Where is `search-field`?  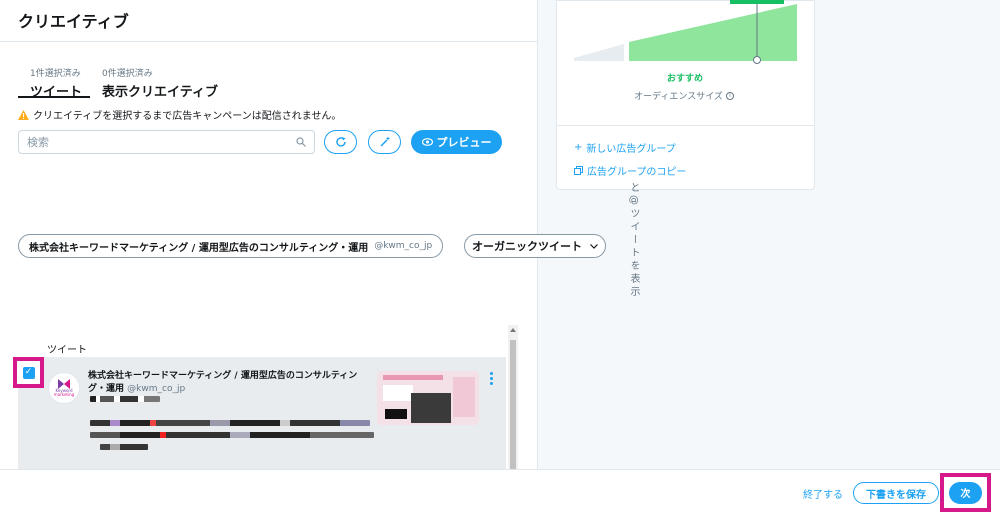
search-field is located at coordinates (166, 142).